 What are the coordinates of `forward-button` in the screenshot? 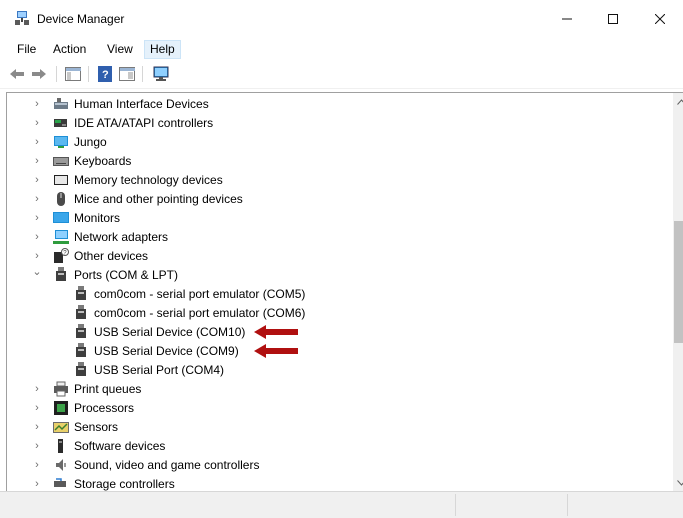 It's located at (39, 74).